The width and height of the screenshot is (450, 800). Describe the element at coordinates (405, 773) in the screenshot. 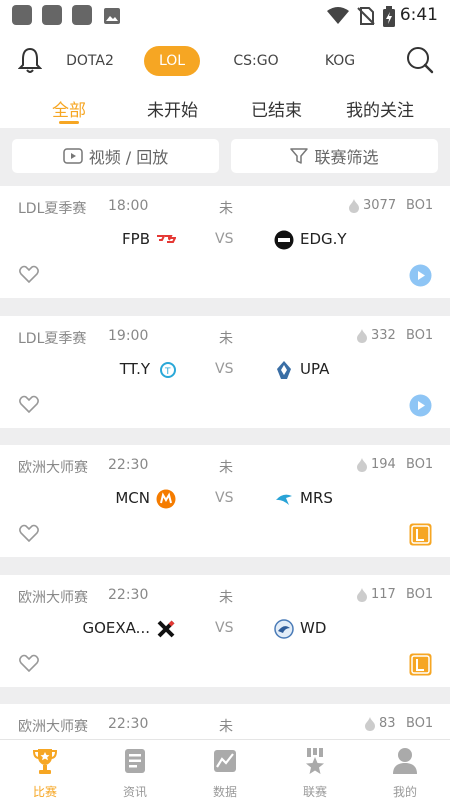

I see `nav-profile: 我的` at that location.